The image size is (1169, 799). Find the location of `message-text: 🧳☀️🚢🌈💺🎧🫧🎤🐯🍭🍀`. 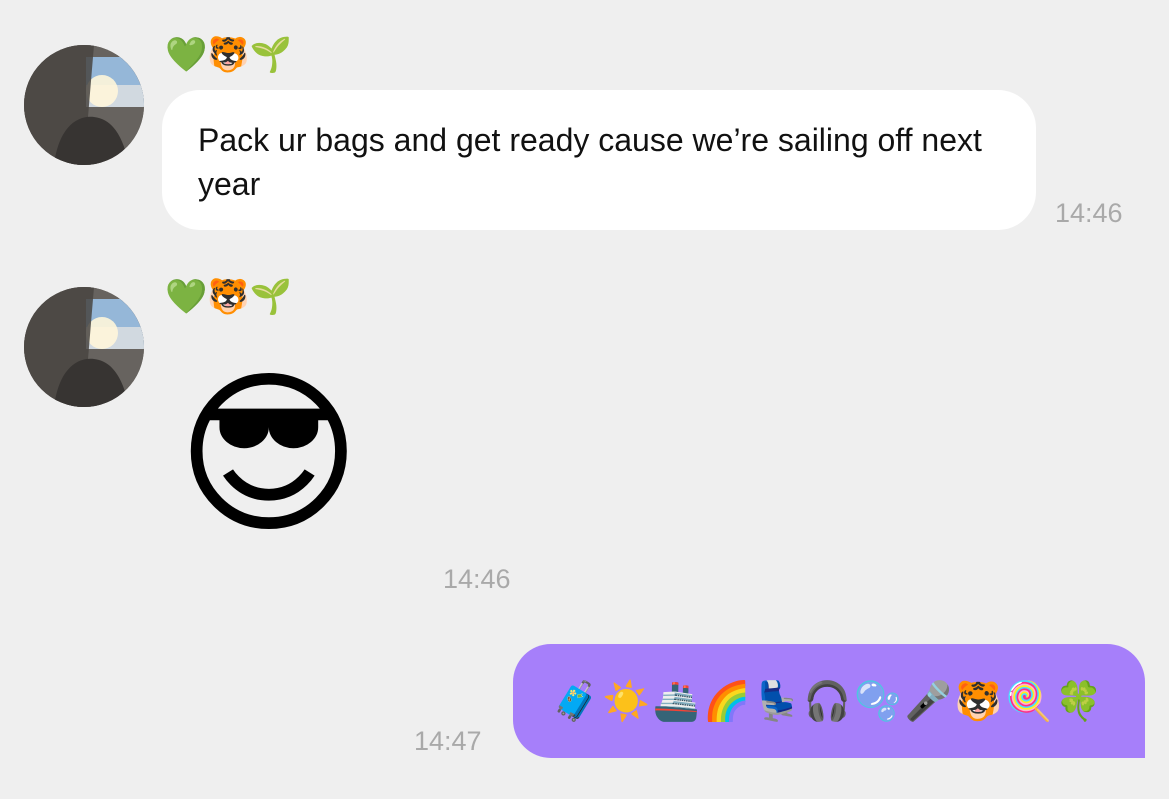

message-text: 🧳☀️🚢🌈💺🎧🫧🎤🐯🍭🍀 is located at coordinates (829, 701).